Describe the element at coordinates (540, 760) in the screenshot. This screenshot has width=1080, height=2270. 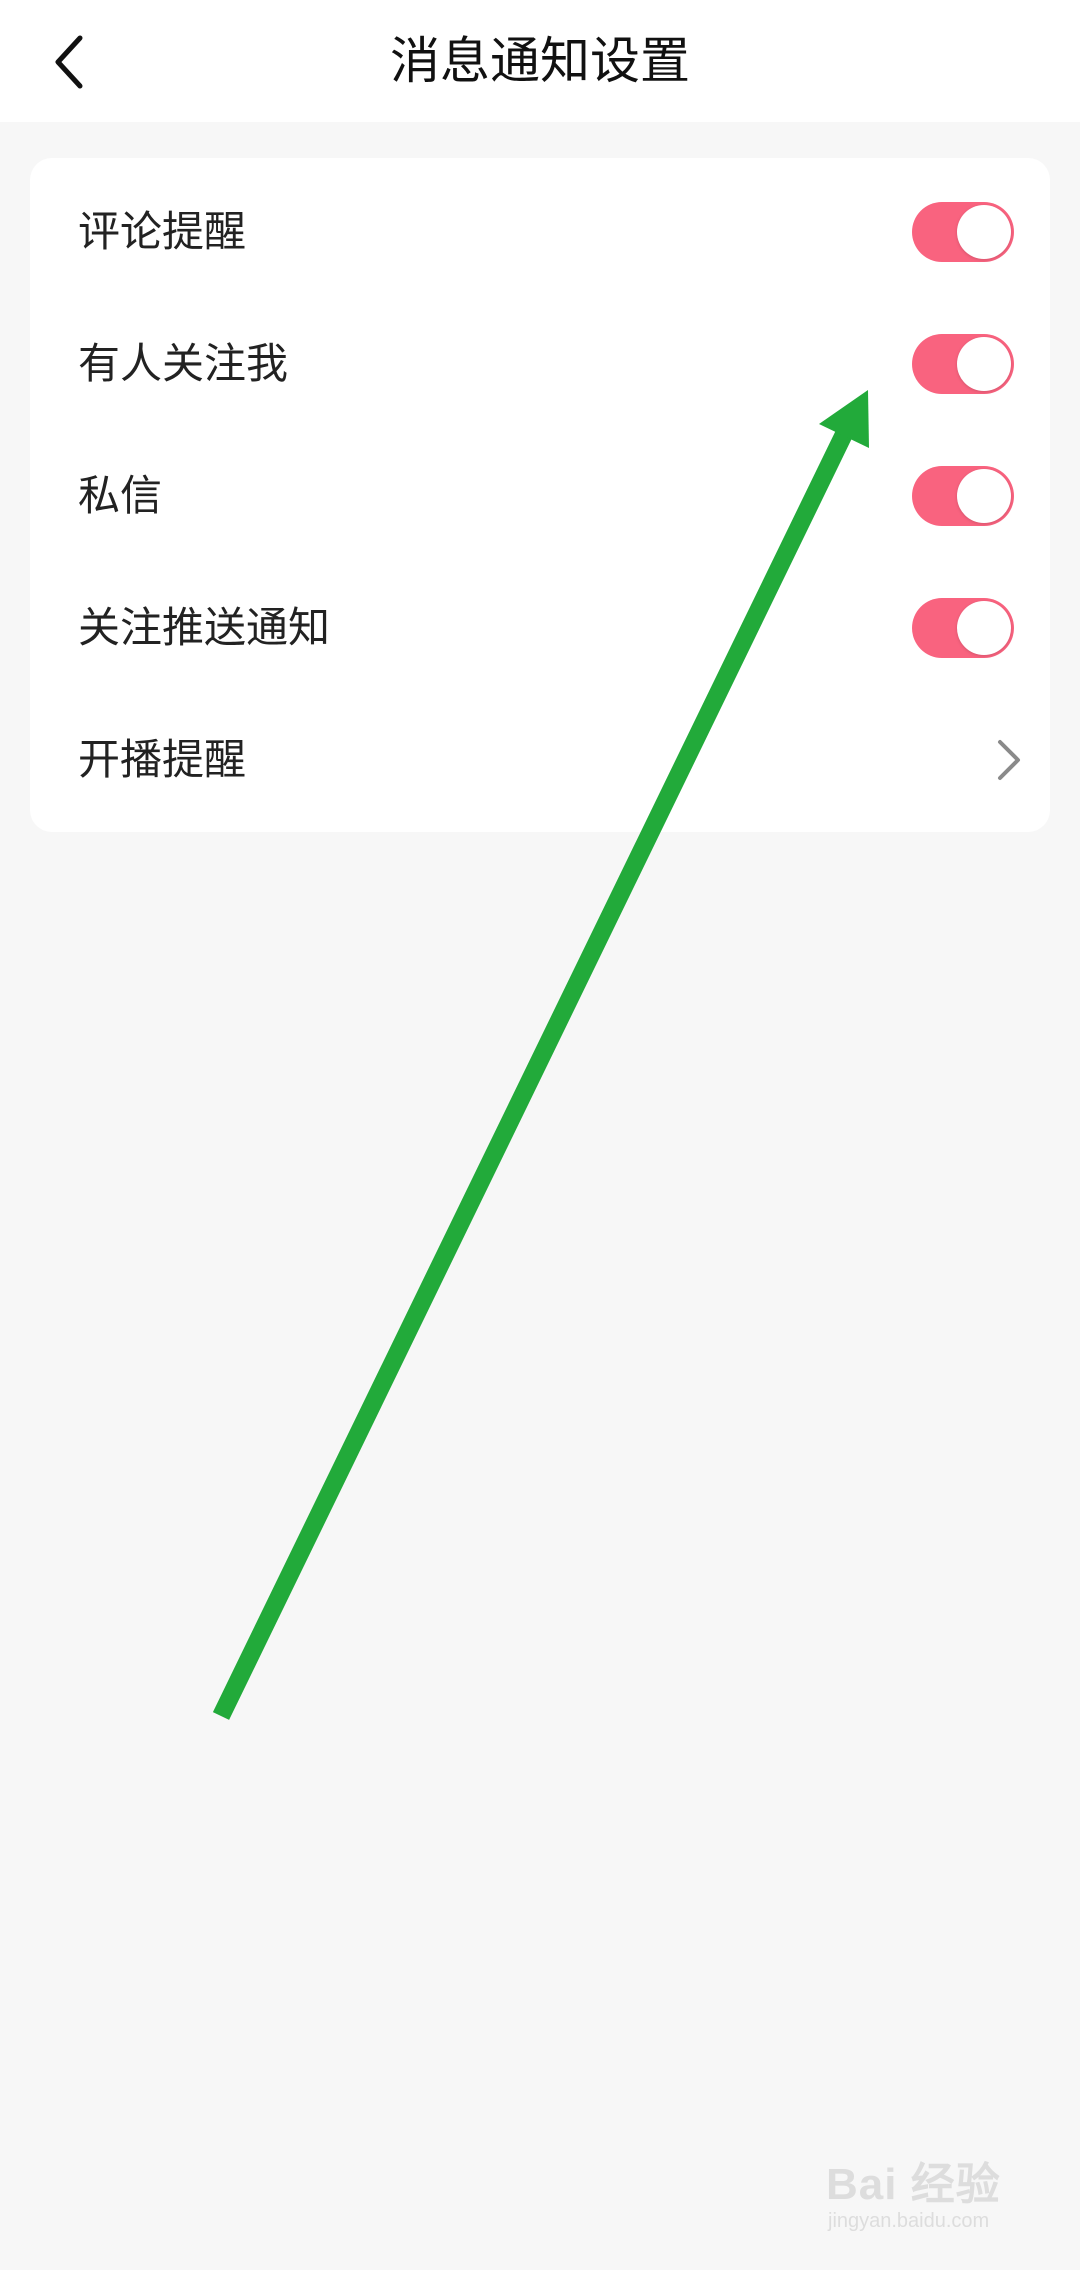
I see `setting-row-live-reminder: 开播提醒` at that location.